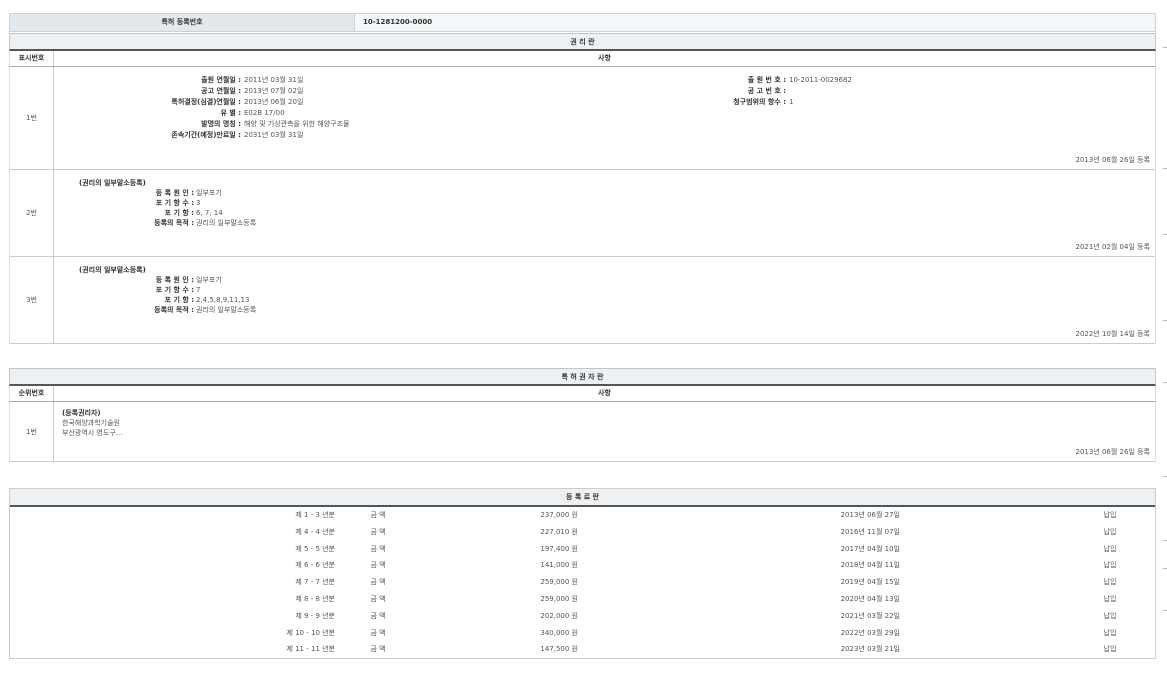 The image size is (1167, 678). Describe the element at coordinates (604, 58) in the screenshot. I see `column-header-content: 사항` at that location.